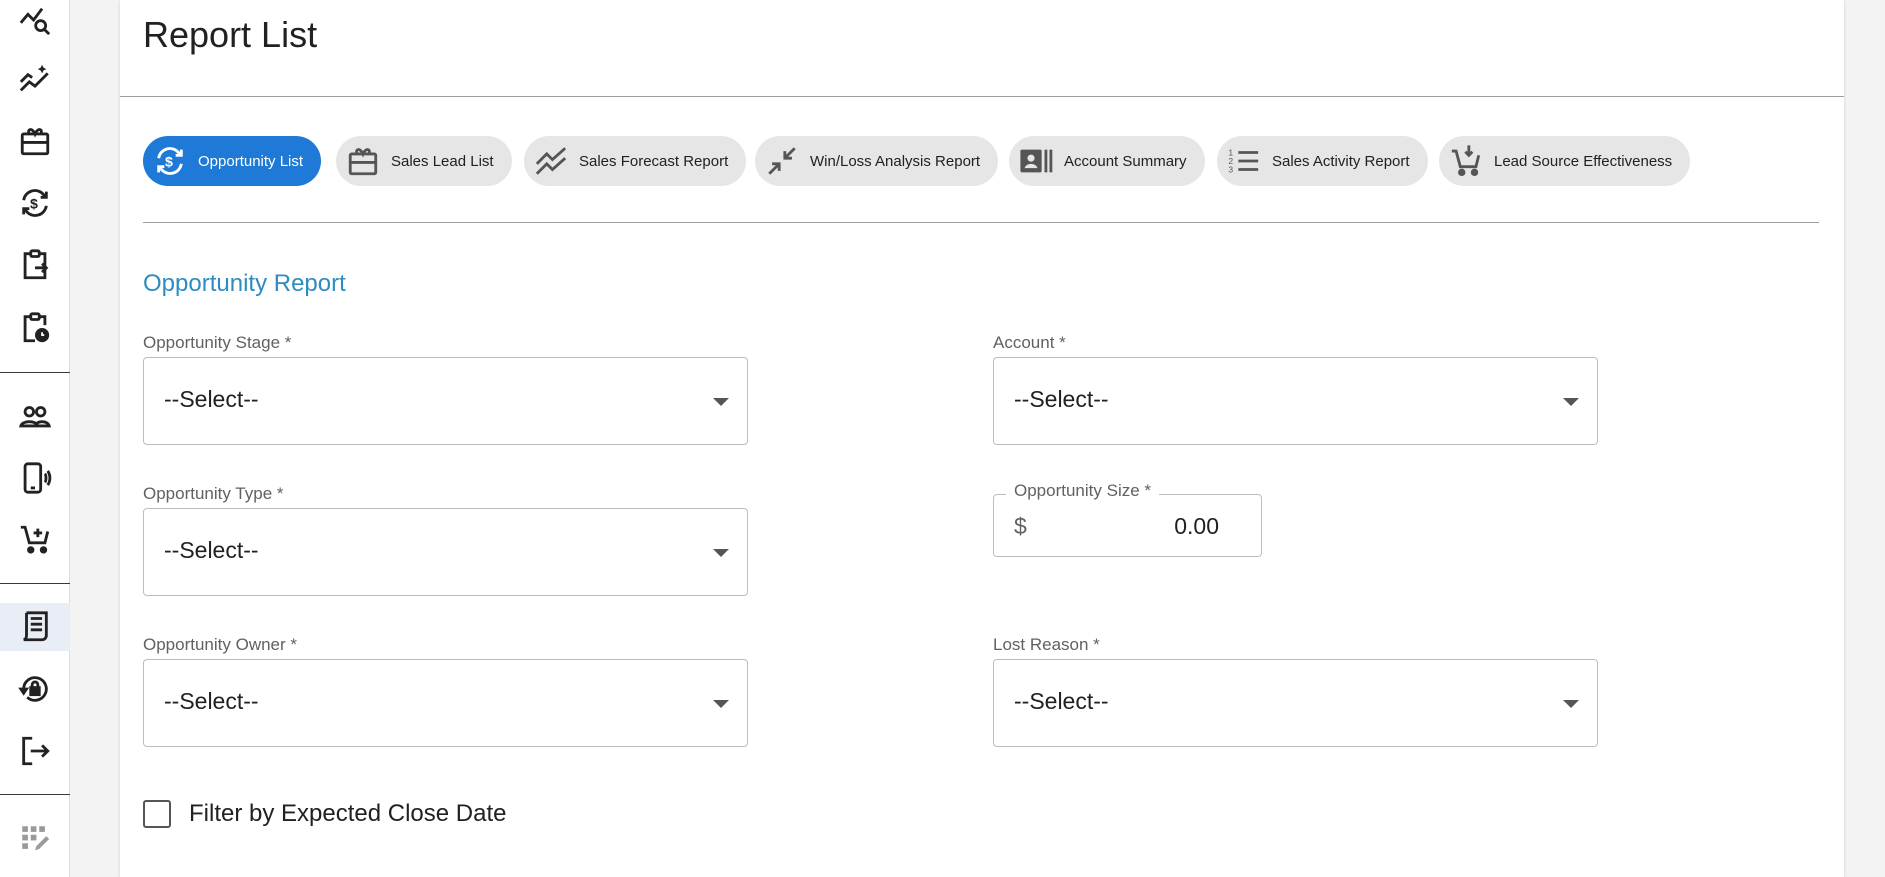  Describe the element at coordinates (1036, 161) in the screenshot. I see `contact-card-icon` at that location.